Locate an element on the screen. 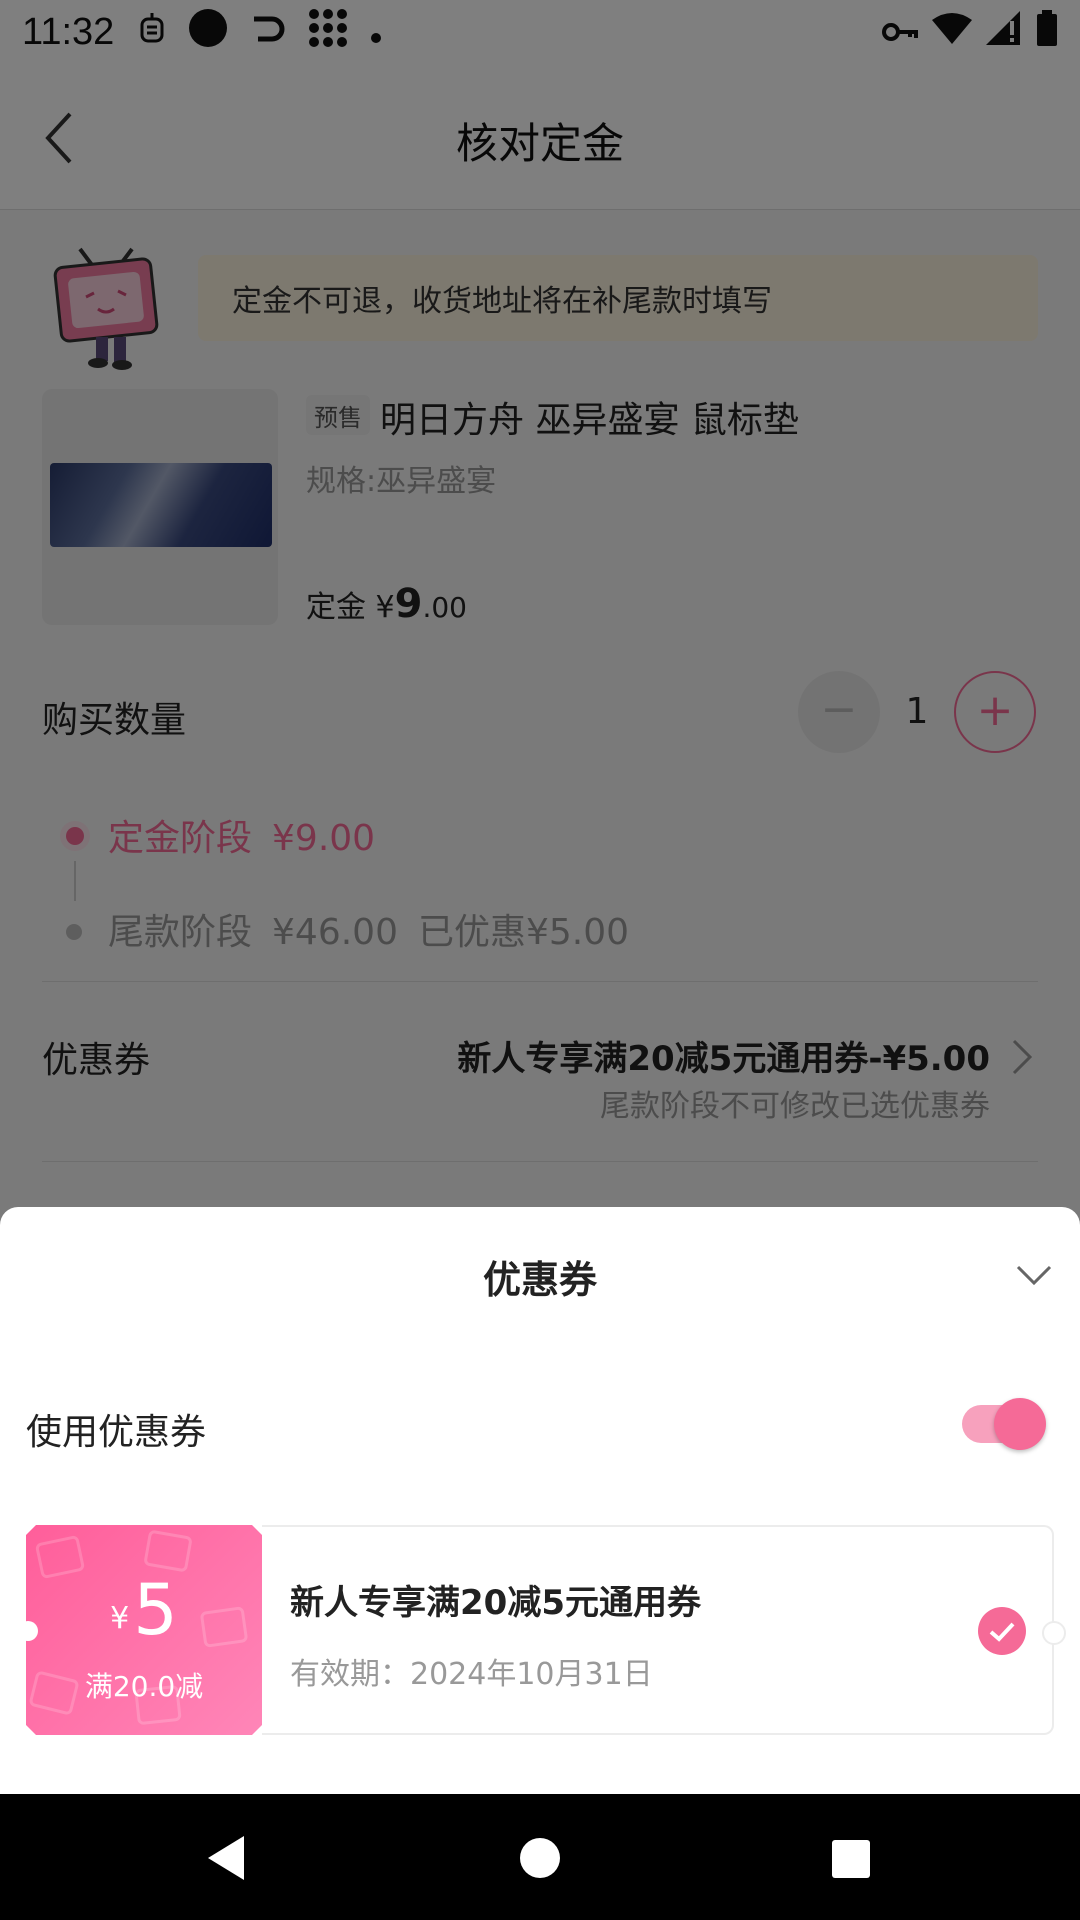 Image resolution: width=1080 pixels, height=1920 pixels. coupon-name: 新人专享满20减5元通用券 is located at coordinates (495, 1603).